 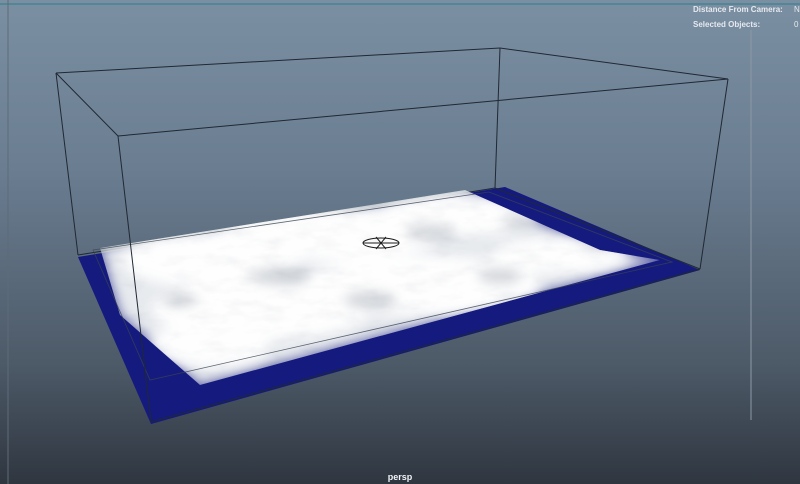 What do you see at coordinates (797, 9) in the screenshot?
I see `hud-distance-value: N` at bounding box center [797, 9].